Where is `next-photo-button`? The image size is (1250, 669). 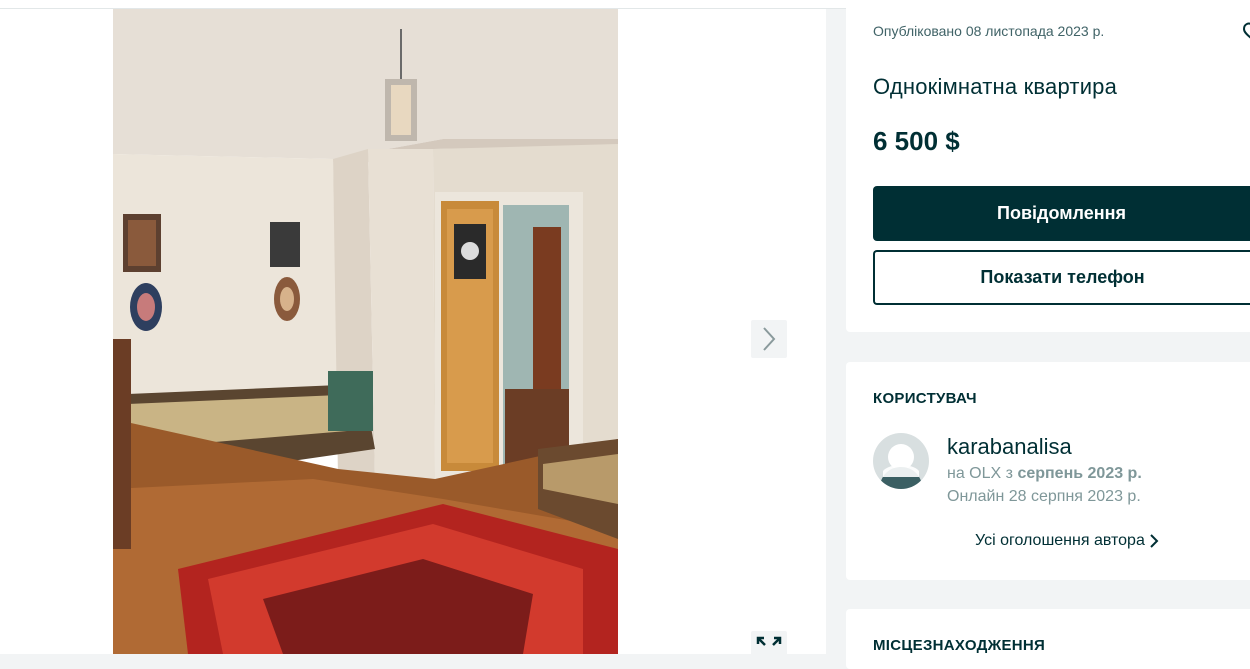
next-photo-button is located at coordinates (769, 339).